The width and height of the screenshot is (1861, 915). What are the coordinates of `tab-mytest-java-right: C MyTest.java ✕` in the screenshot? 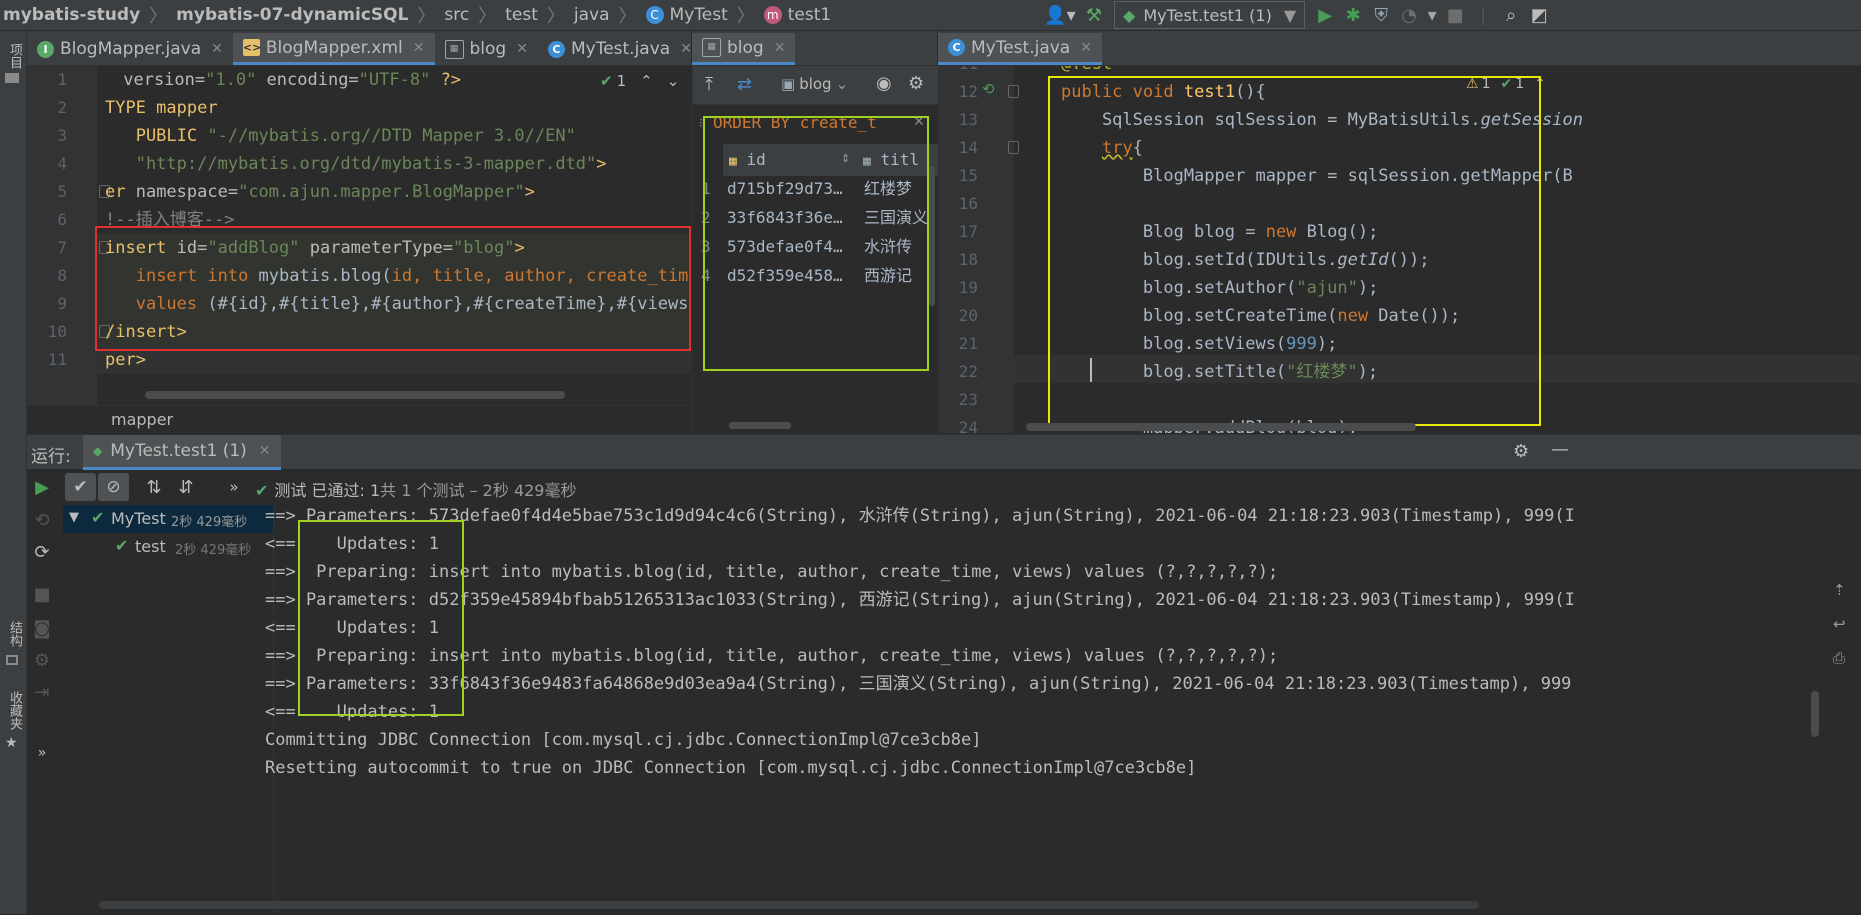 It's located at (1020, 49).